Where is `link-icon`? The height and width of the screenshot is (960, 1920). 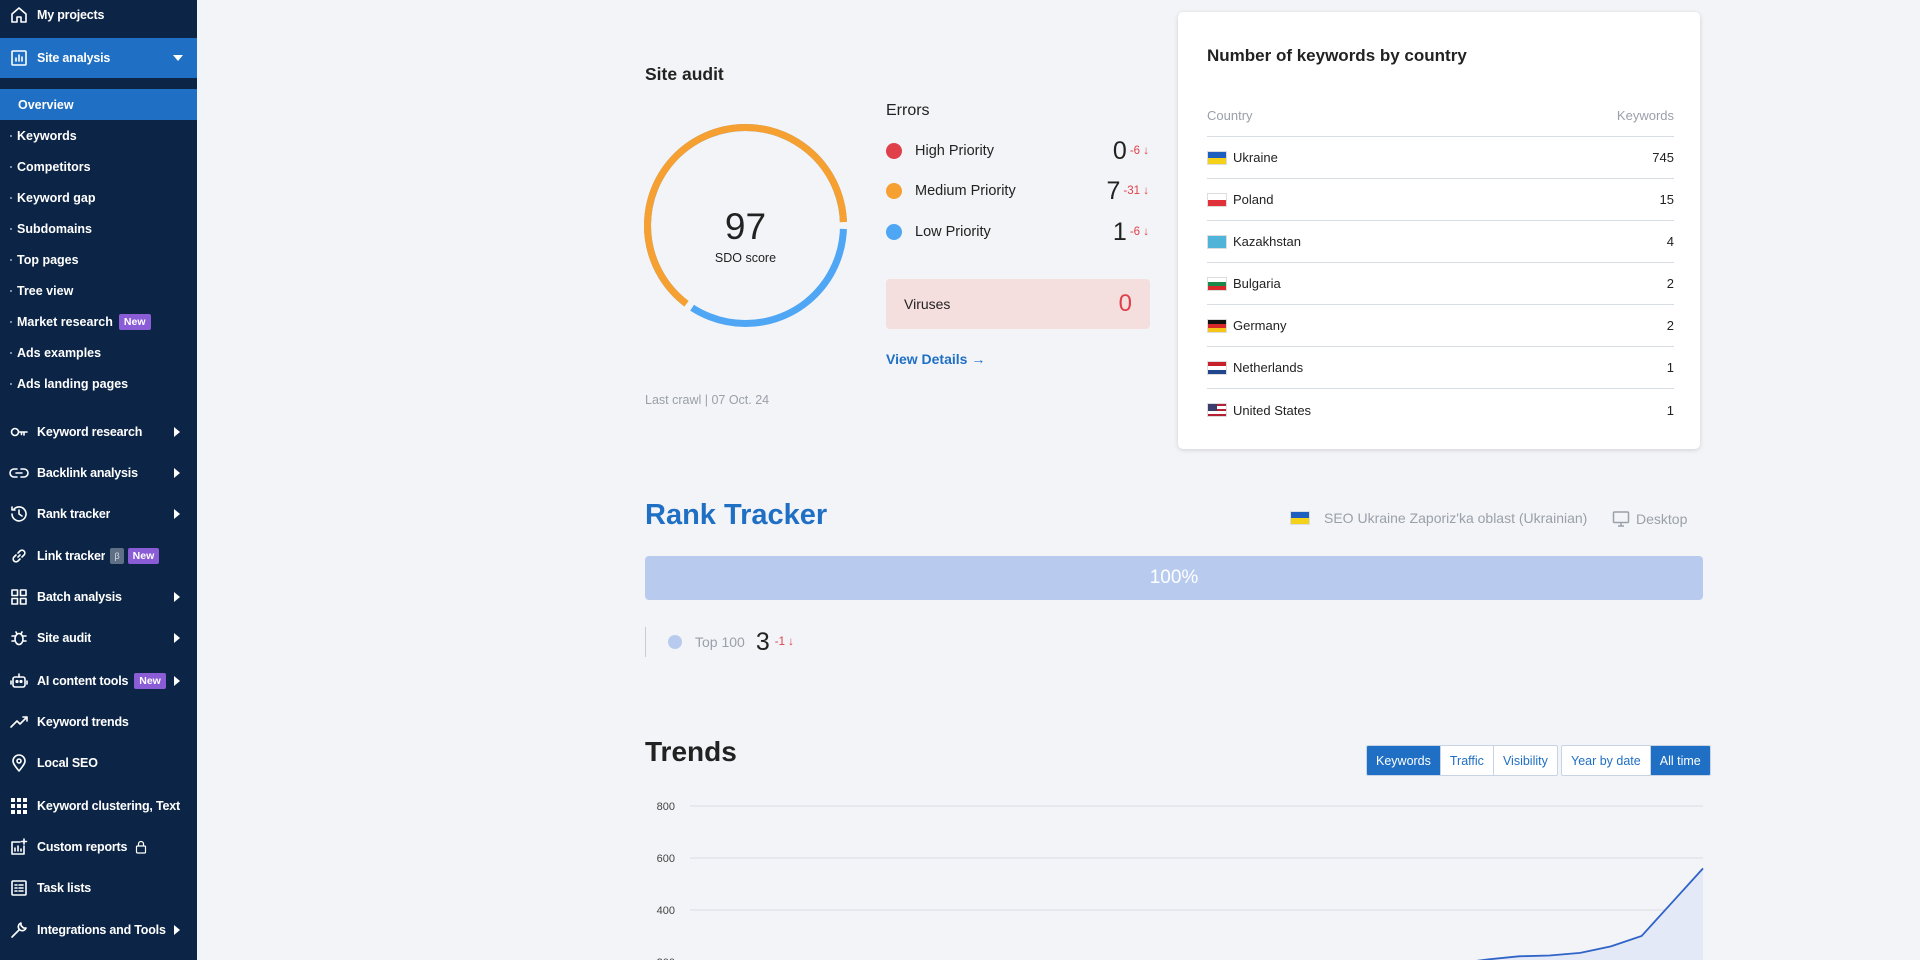
link-icon is located at coordinates (19, 473).